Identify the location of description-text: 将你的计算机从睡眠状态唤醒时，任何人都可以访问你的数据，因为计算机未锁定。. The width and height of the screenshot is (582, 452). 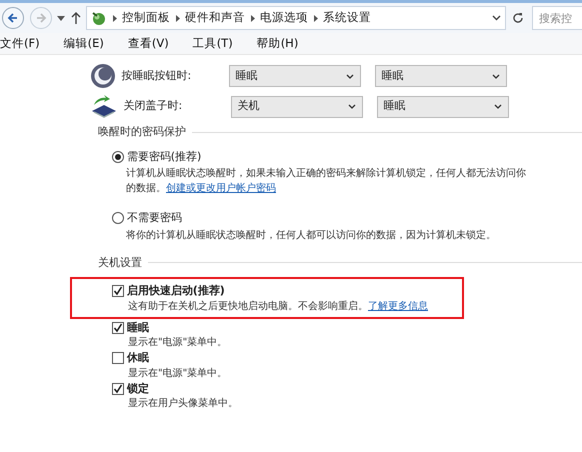
(311, 235).